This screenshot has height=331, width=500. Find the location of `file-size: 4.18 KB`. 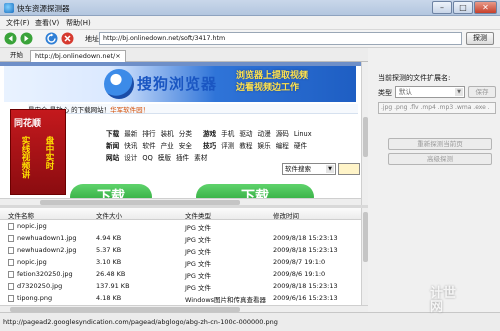

file-size: 4.18 KB is located at coordinates (109, 298).